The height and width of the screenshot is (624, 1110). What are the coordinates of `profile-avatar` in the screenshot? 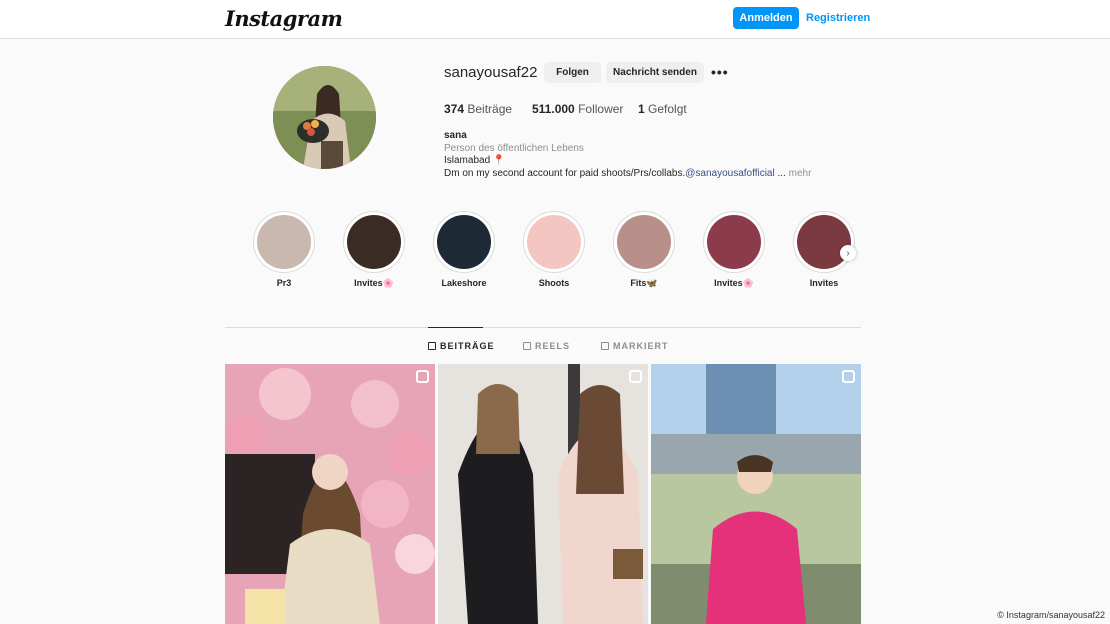 It's located at (324, 117).